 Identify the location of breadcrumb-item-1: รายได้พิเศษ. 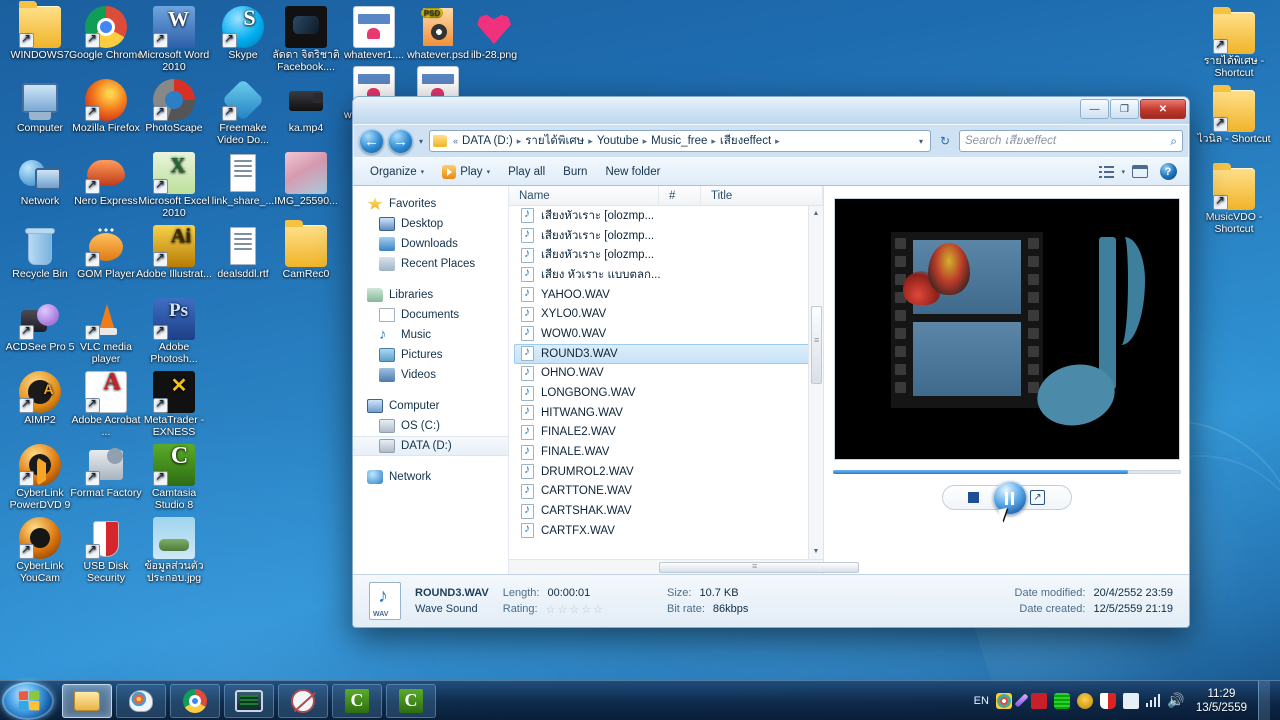
(554, 141).